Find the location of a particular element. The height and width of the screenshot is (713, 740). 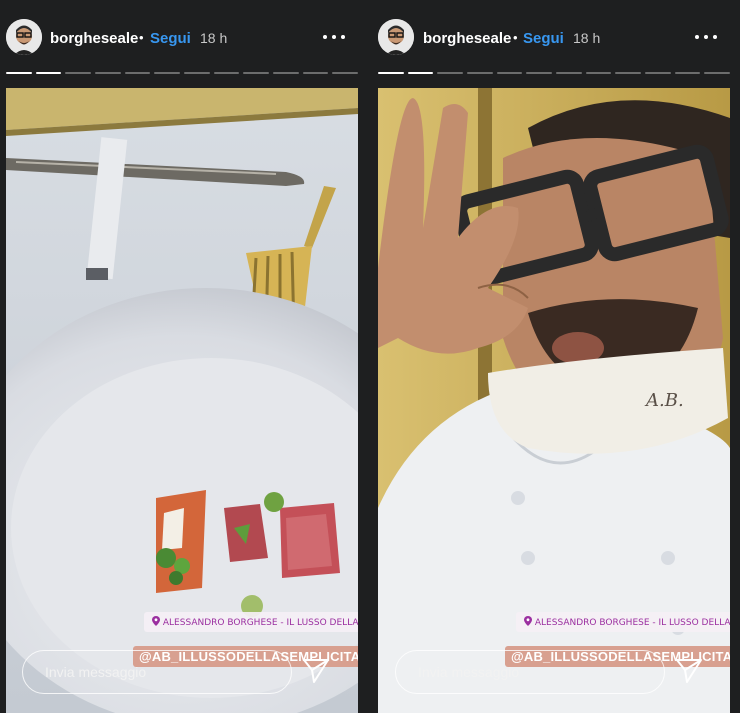

svg-text: A.B. is located at coordinates (664, 400).